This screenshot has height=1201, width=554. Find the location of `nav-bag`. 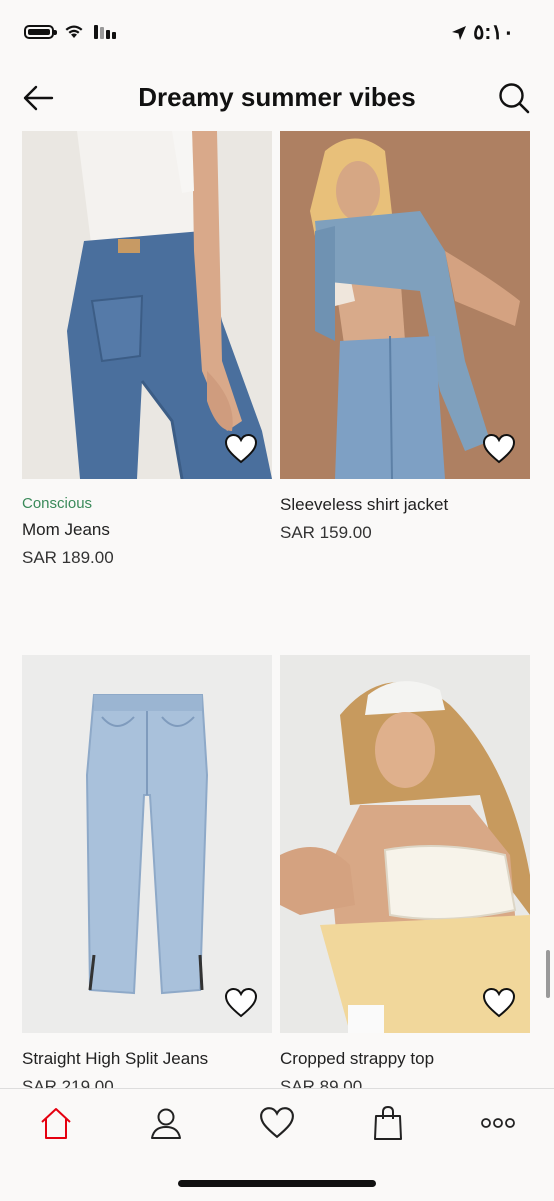

nav-bag is located at coordinates (388, 1123).